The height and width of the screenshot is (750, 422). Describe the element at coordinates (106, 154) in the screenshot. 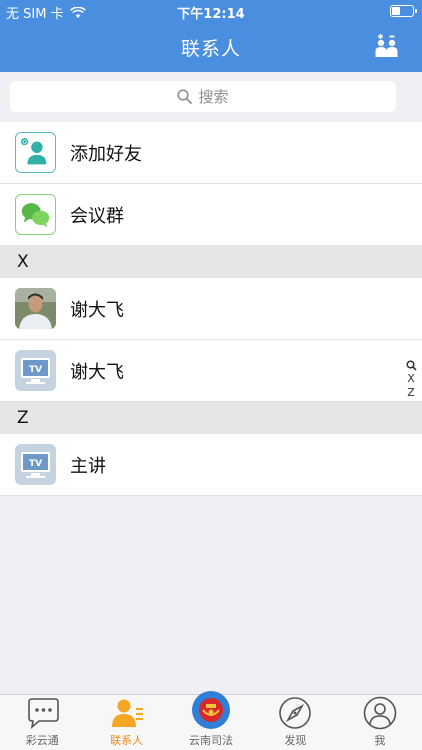

I see `row-label: 添加好友` at that location.